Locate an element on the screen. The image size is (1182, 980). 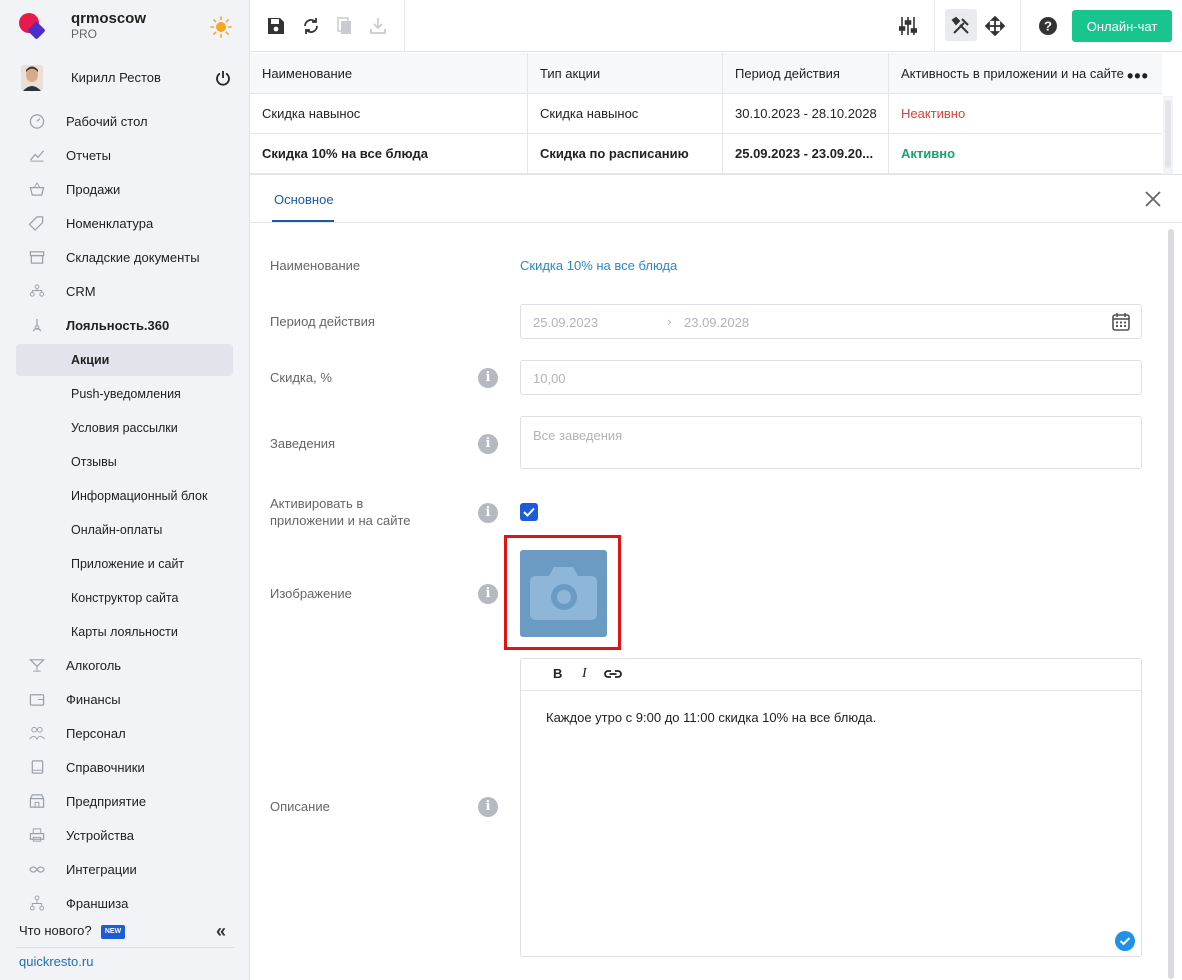
venues-label: Заведения is located at coordinates (303, 443).